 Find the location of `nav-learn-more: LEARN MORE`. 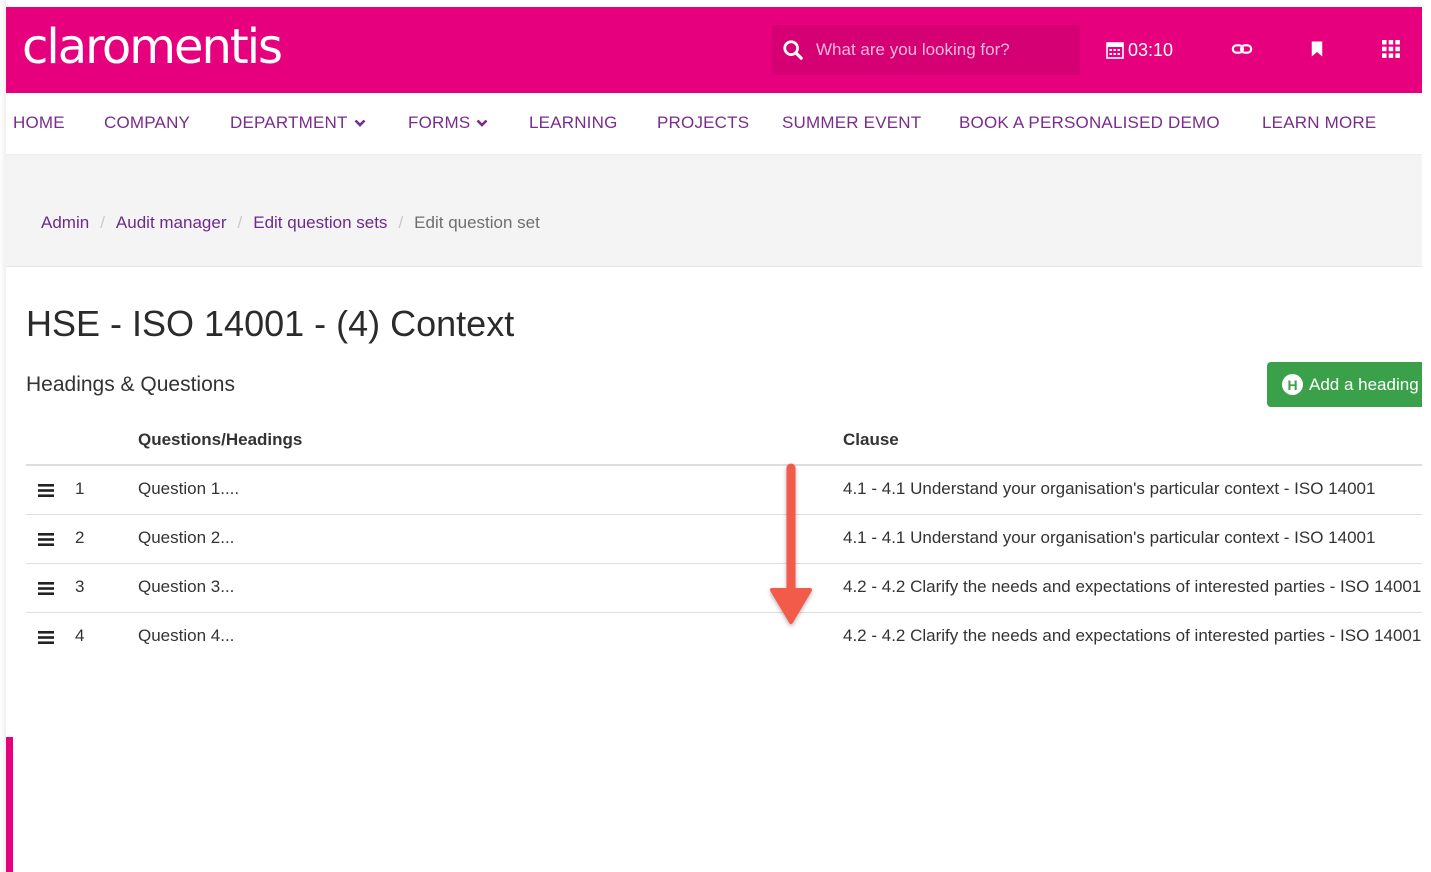

nav-learn-more: LEARN MORE is located at coordinates (1319, 123).